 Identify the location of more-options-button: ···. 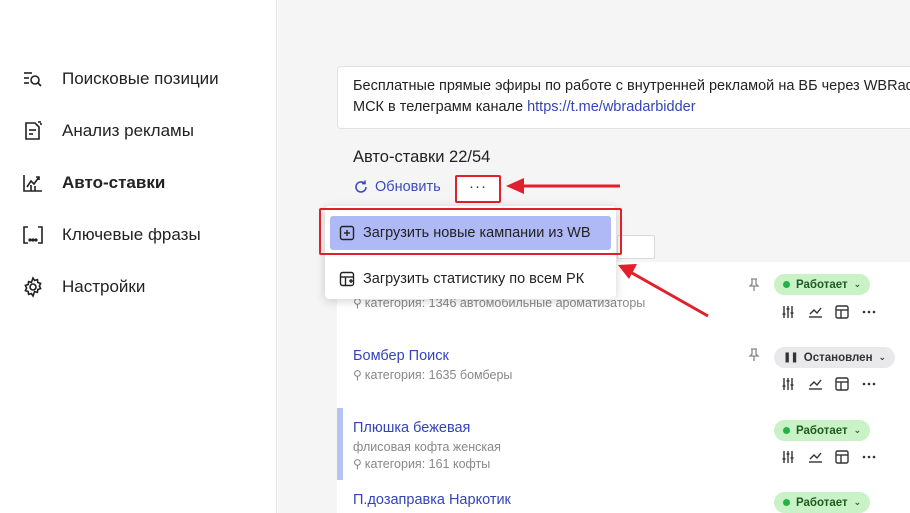
(478, 189).